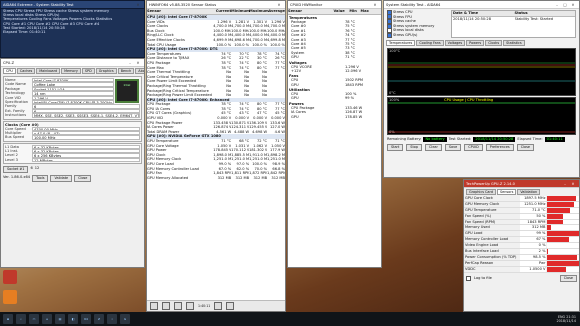  What do you see at coordinates (16, 170) in the screenshot?
I see `socket-select: Socket #1` at bounding box center [16, 170].